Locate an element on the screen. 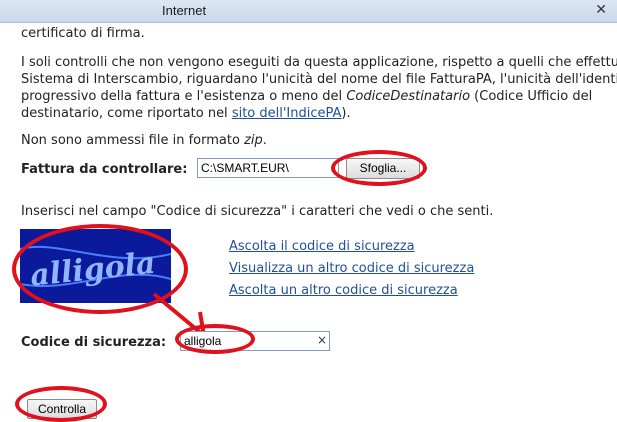  captcha-text: alligola is located at coordinates (93, 270).